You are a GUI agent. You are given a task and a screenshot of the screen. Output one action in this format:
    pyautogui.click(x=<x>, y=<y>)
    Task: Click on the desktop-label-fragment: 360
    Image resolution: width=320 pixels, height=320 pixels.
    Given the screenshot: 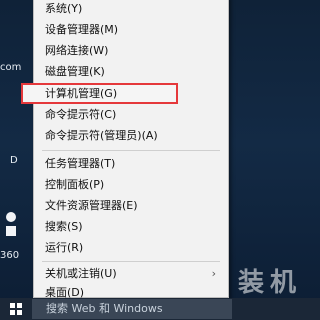 What is the action you would take?
    pyautogui.click(x=10, y=255)
    